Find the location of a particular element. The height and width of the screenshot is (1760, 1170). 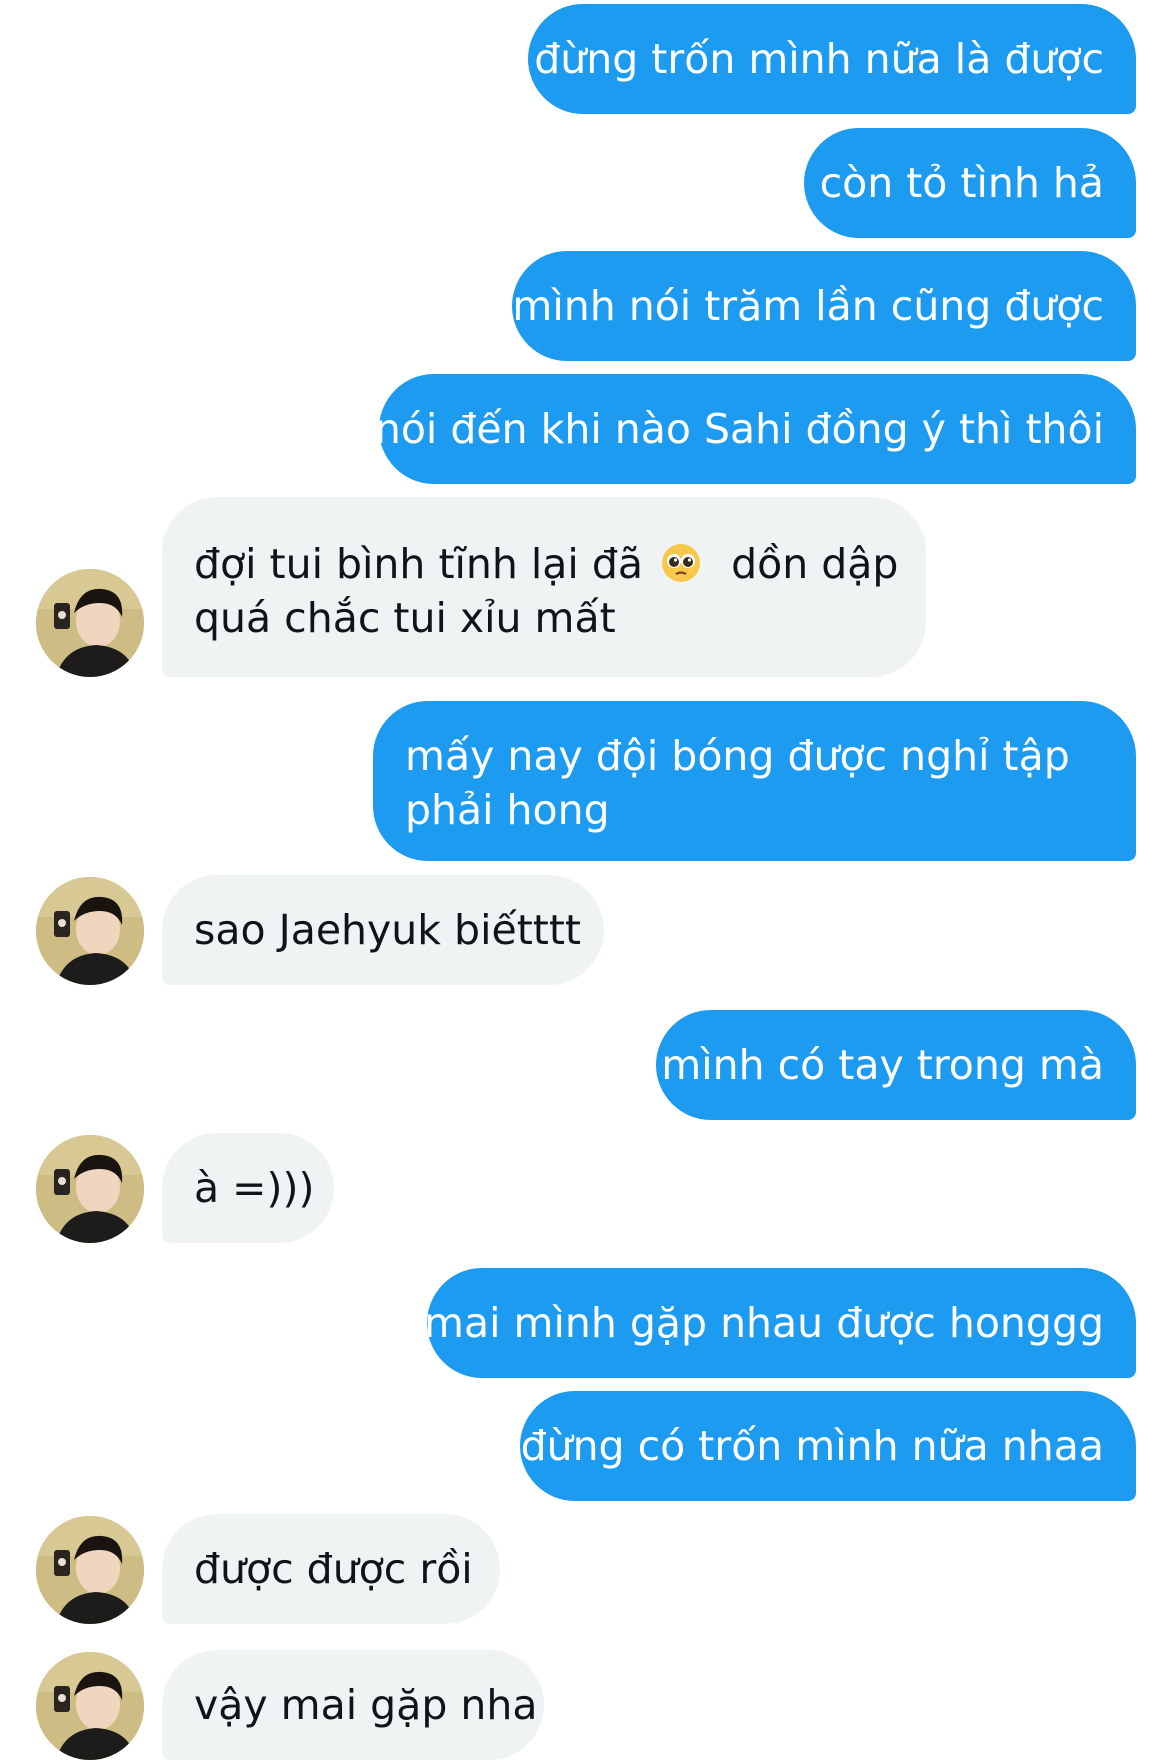

message-line-2: phải hong is located at coordinates (507, 810).